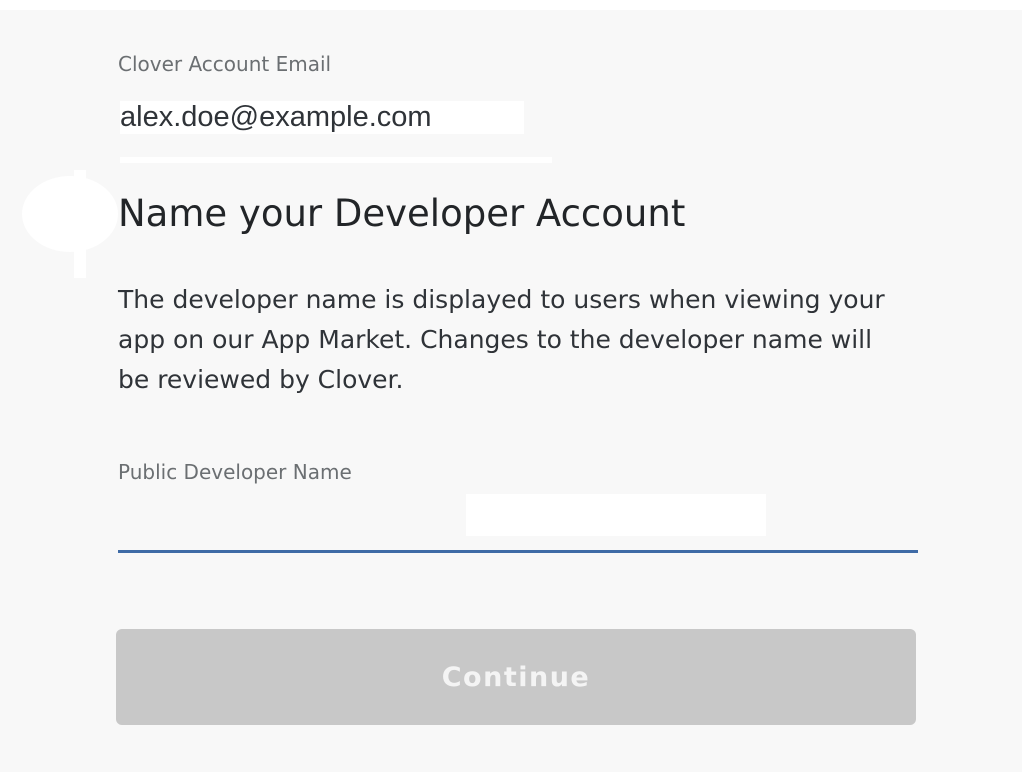  I want to click on public-developer-name-label: Public Developer Name, so click(235, 472).